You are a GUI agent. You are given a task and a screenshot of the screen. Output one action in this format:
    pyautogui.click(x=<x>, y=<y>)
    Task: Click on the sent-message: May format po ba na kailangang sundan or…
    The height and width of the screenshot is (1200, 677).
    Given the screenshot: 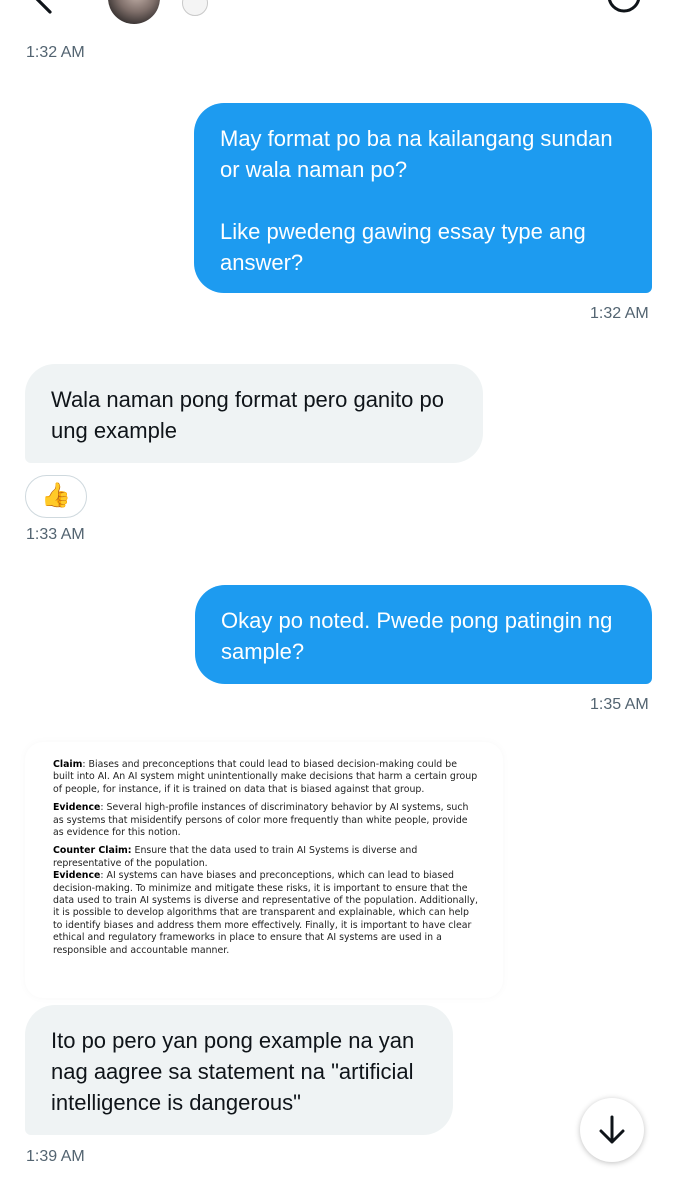 What is the action you would take?
    pyautogui.click(x=423, y=198)
    